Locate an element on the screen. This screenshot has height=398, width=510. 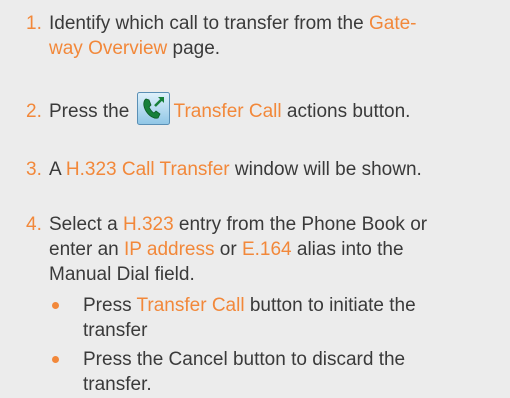
bullet-text: Press is located at coordinates (110, 305).